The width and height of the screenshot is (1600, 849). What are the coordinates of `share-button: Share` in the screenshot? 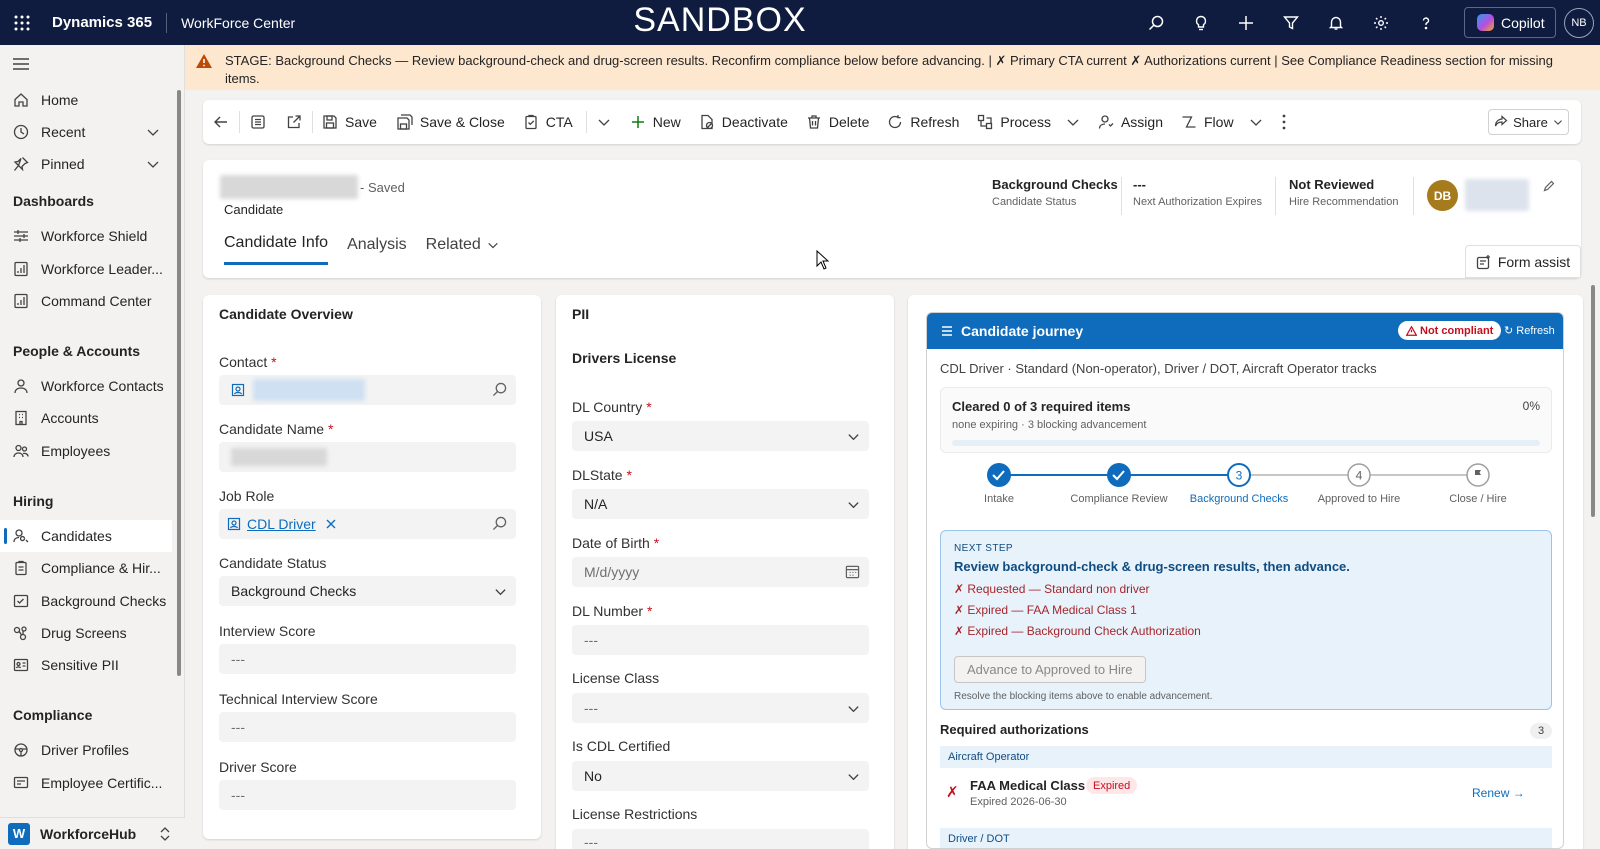 It's located at (1528, 122).